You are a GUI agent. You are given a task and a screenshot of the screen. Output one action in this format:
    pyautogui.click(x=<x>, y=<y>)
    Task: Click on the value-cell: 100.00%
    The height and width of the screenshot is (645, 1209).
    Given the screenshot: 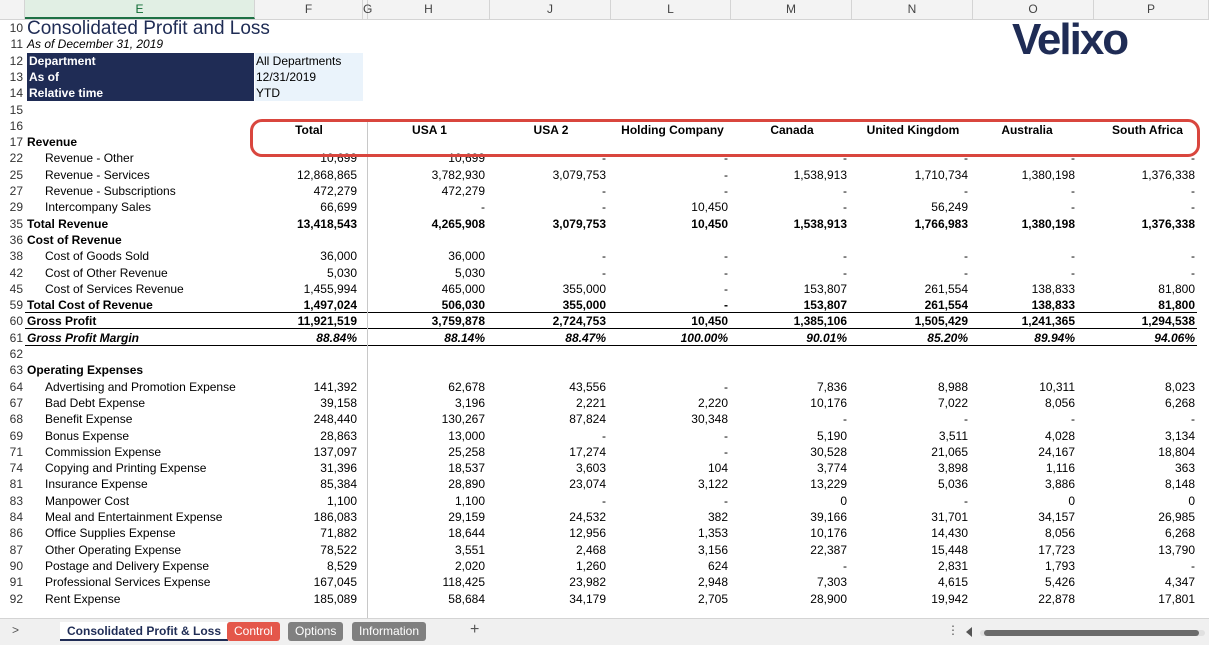 What is the action you would take?
    pyautogui.click(x=669, y=338)
    